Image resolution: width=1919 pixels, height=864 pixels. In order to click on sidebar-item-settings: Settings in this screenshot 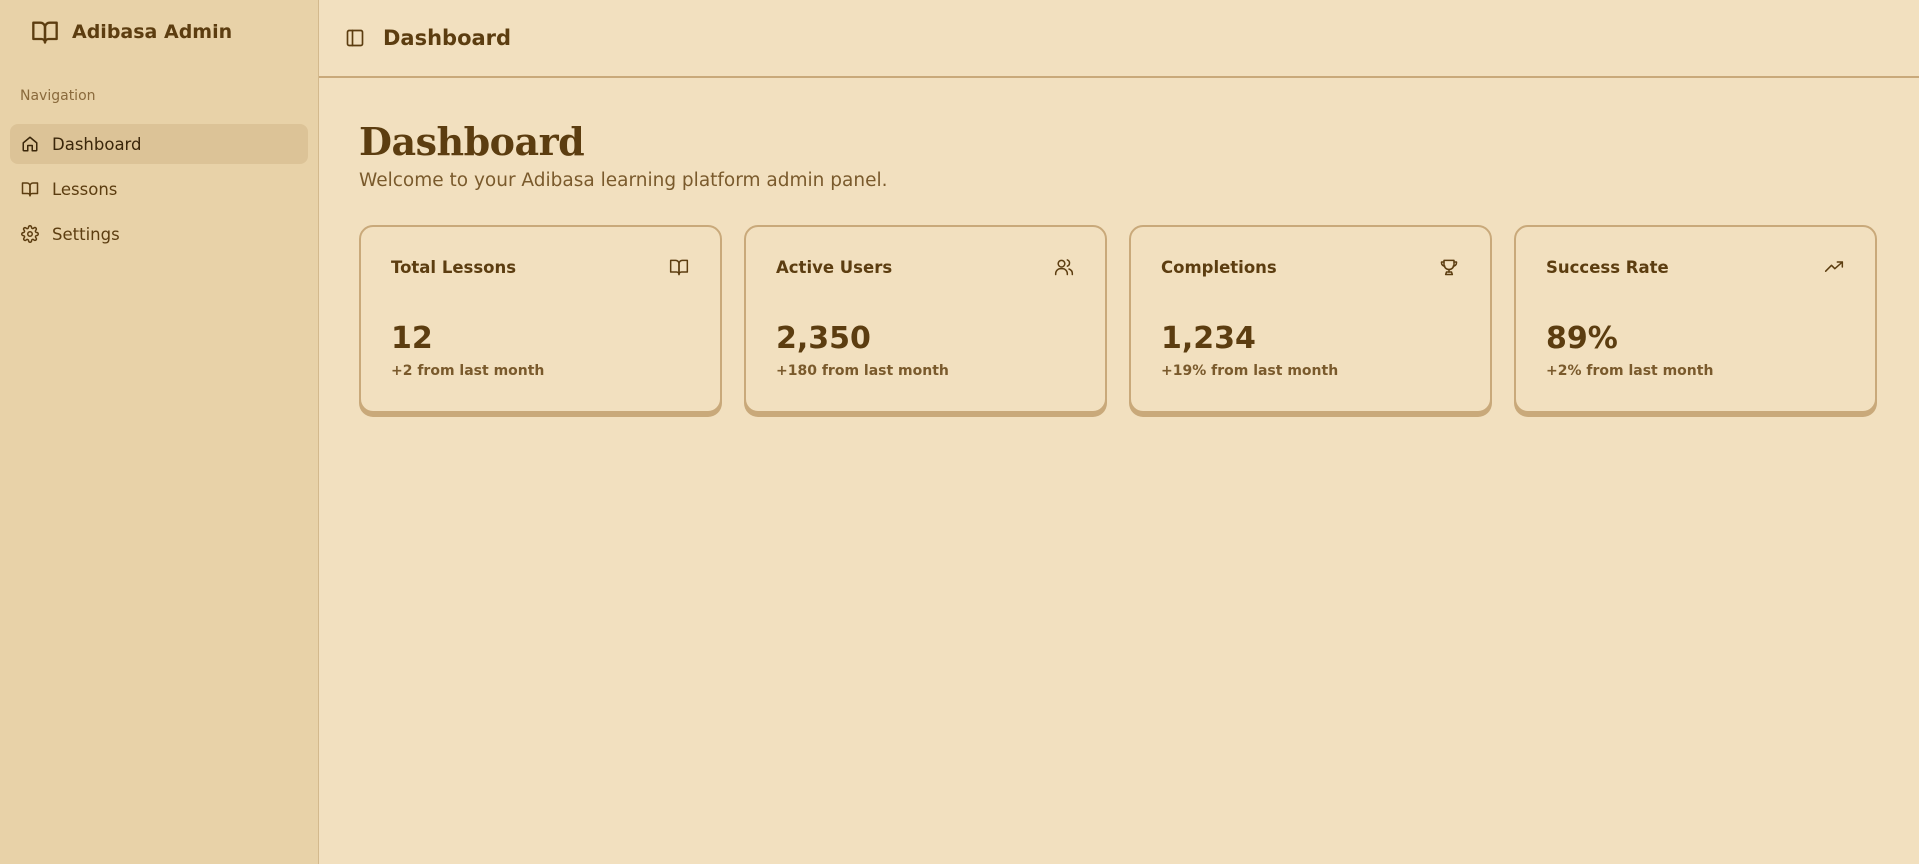, I will do `click(159, 234)`.